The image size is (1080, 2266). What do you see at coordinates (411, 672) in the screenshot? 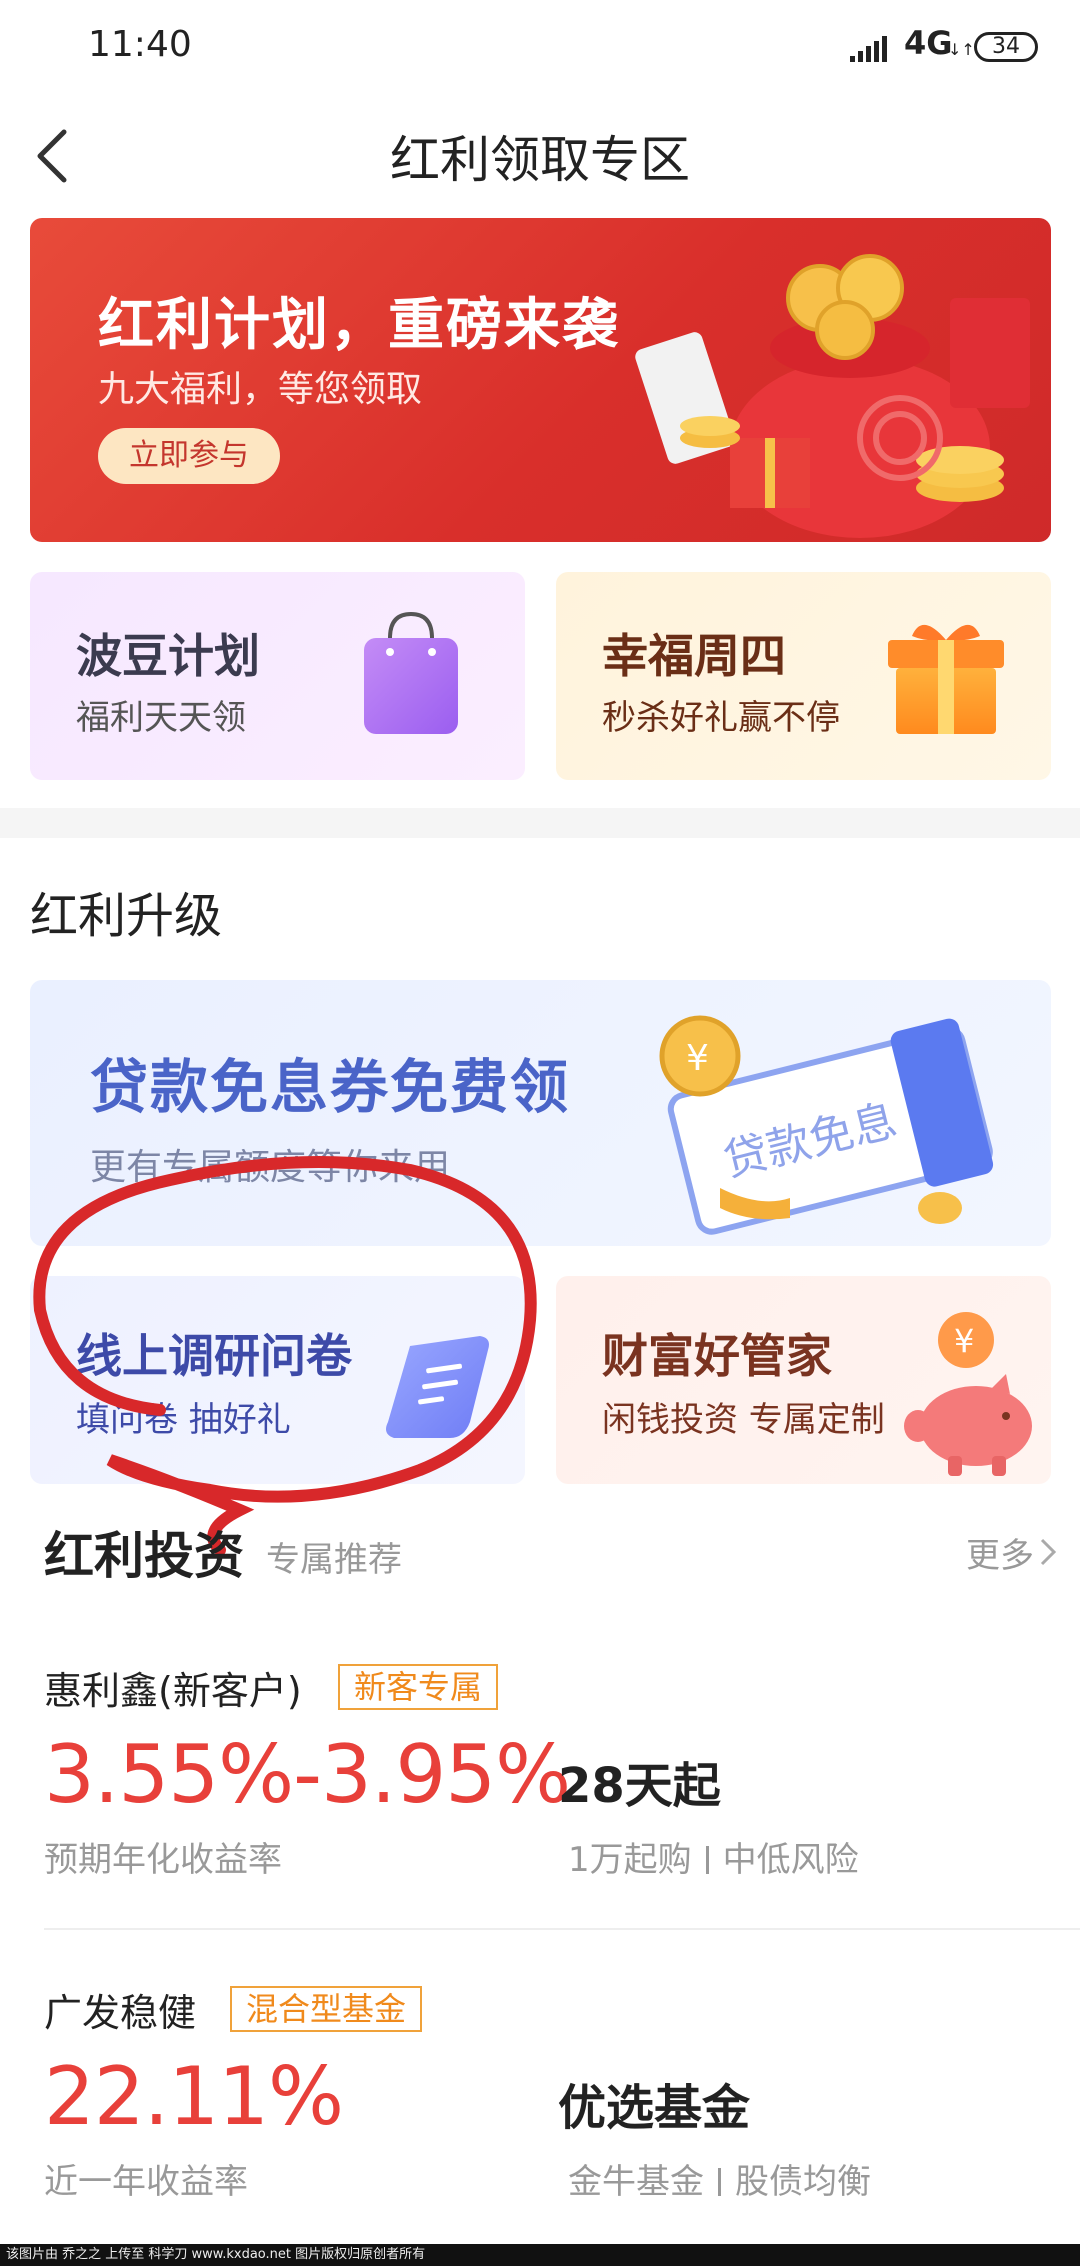
I see `shopping-bag-icon` at bounding box center [411, 672].